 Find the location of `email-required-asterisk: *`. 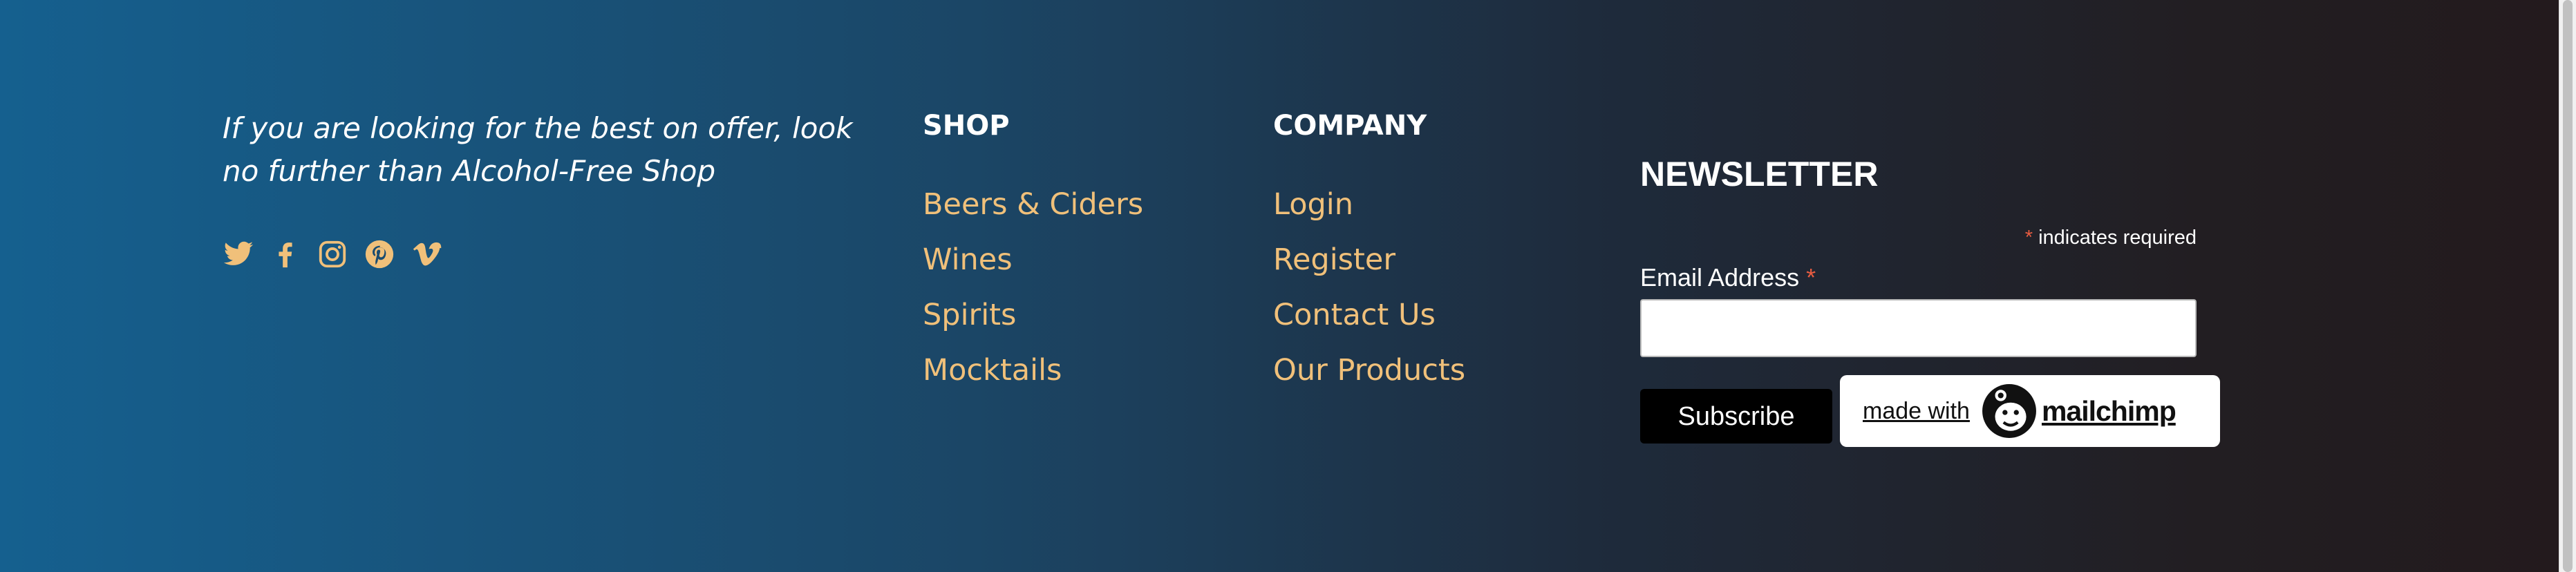

email-required-asterisk: * is located at coordinates (1811, 277).